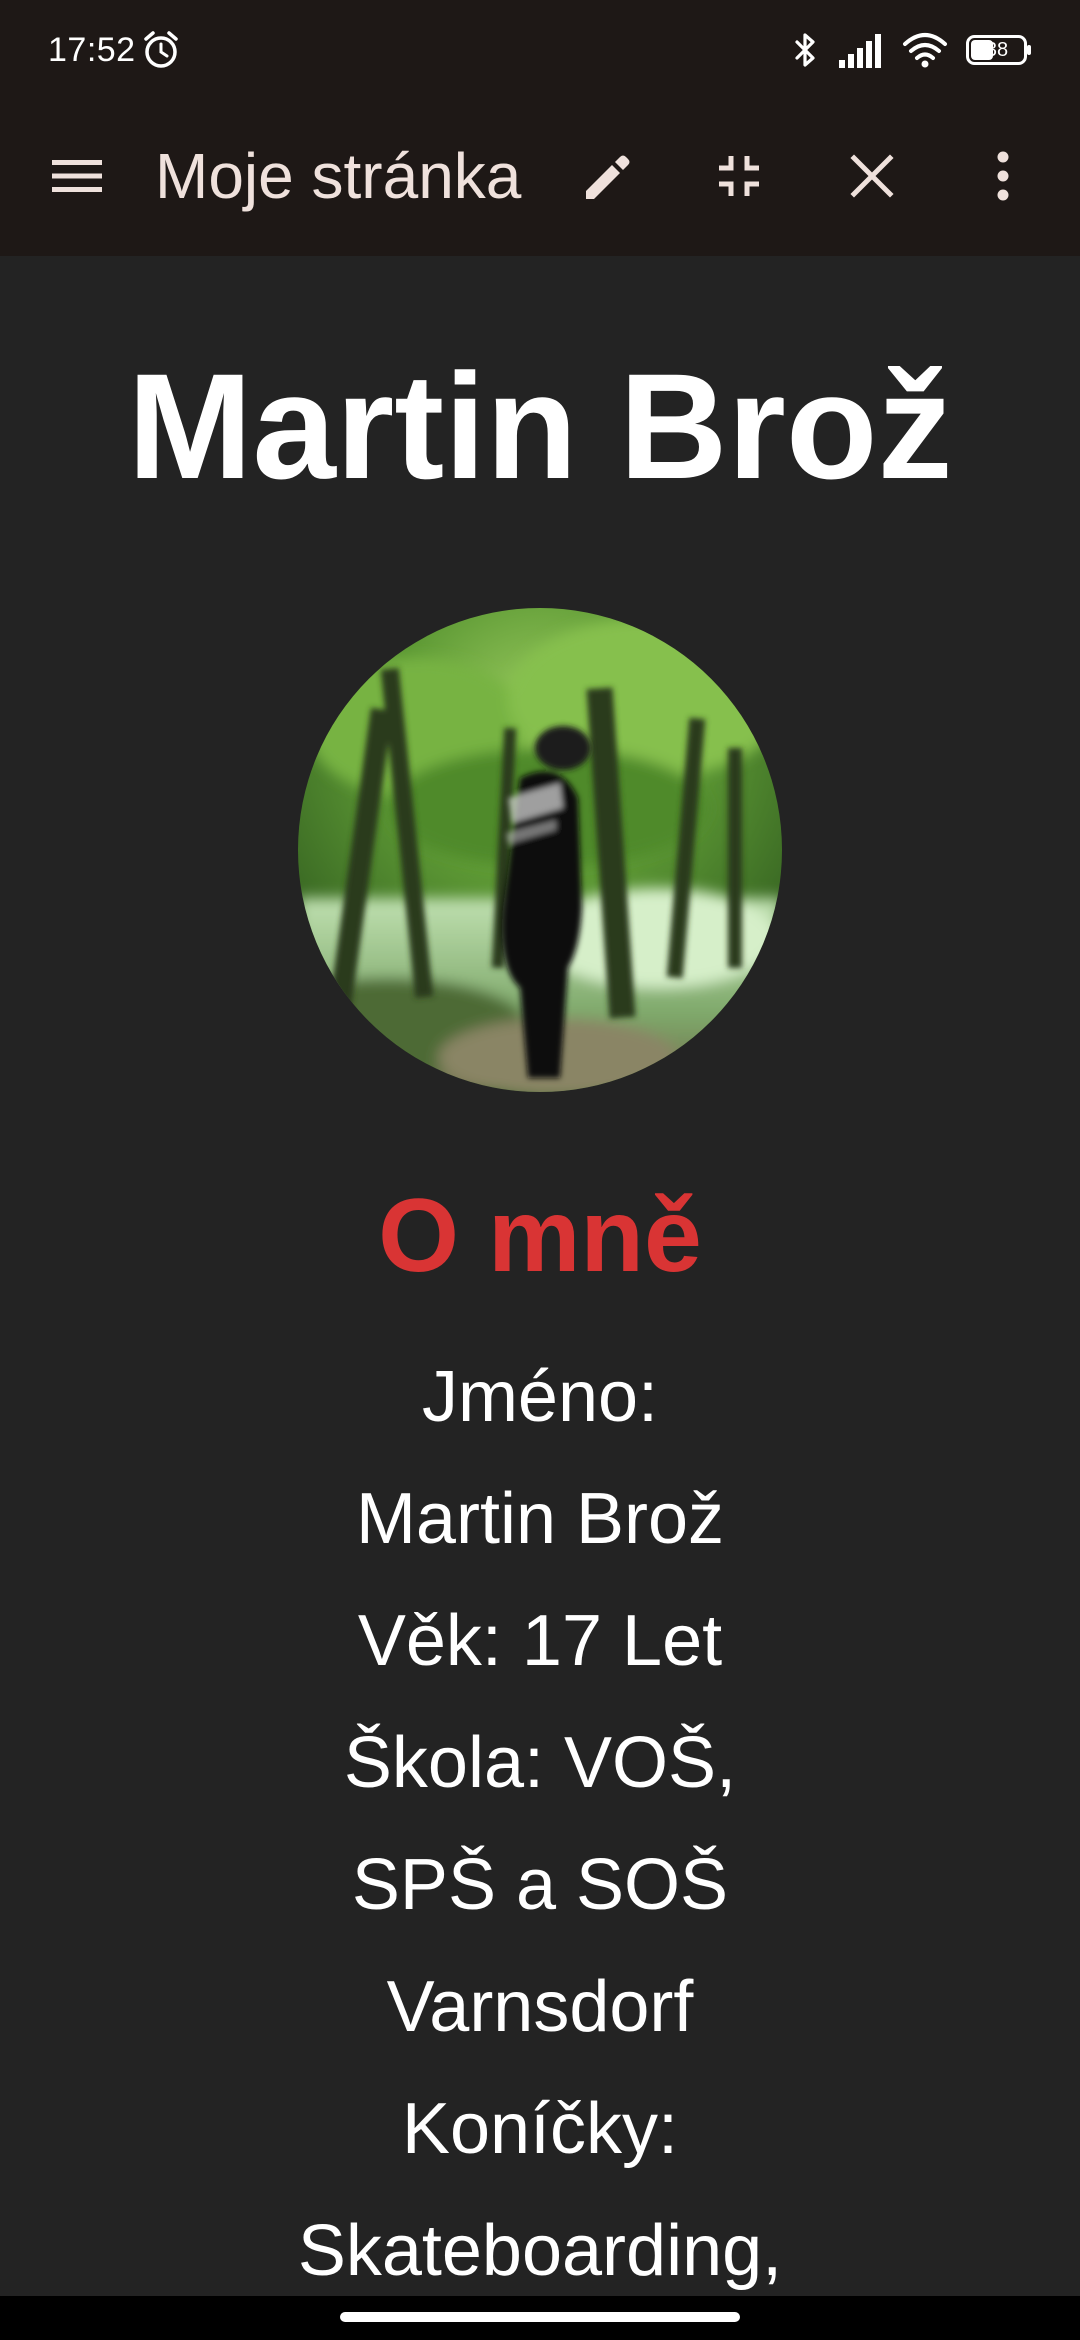 The width and height of the screenshot is (1080, 2340). I want to click on status-time: 17:52, so click(92, 50).